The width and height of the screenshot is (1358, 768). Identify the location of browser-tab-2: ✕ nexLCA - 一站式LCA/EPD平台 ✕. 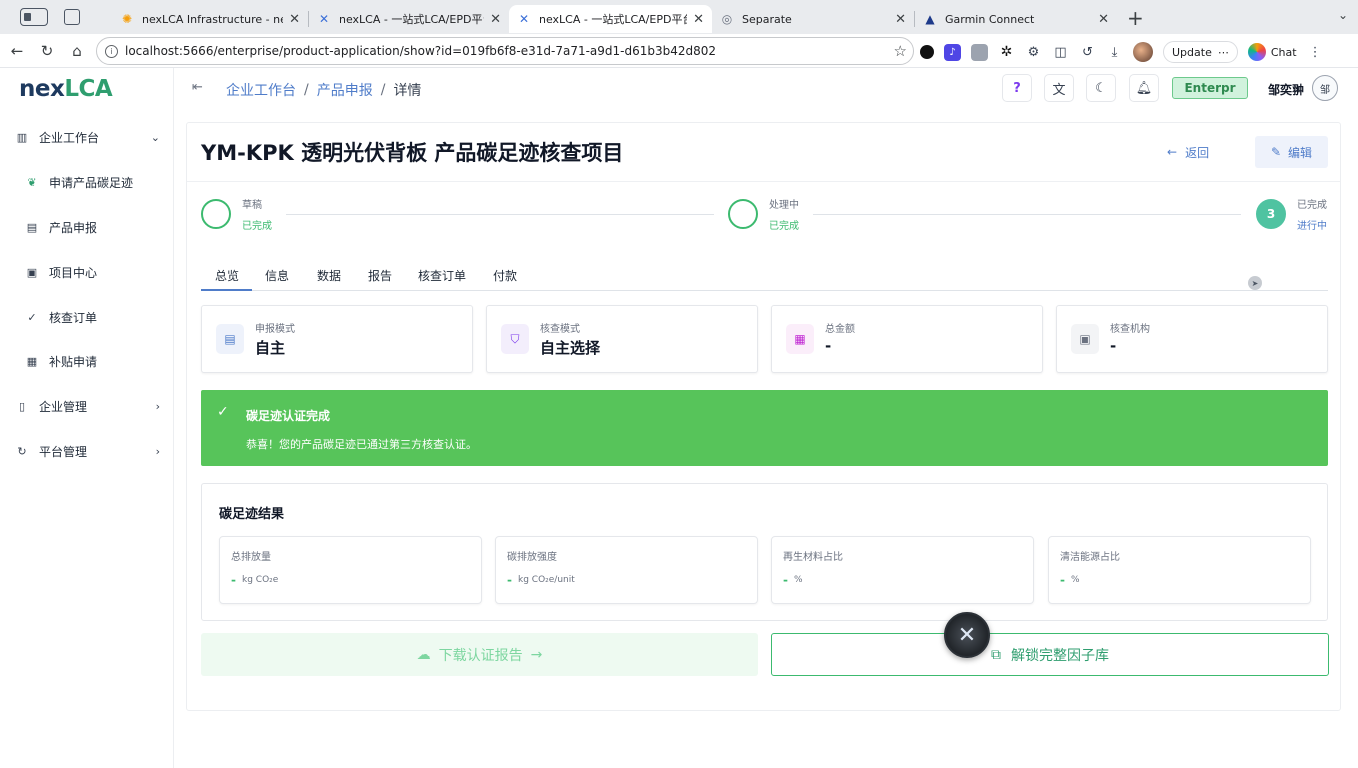
(409, 19).